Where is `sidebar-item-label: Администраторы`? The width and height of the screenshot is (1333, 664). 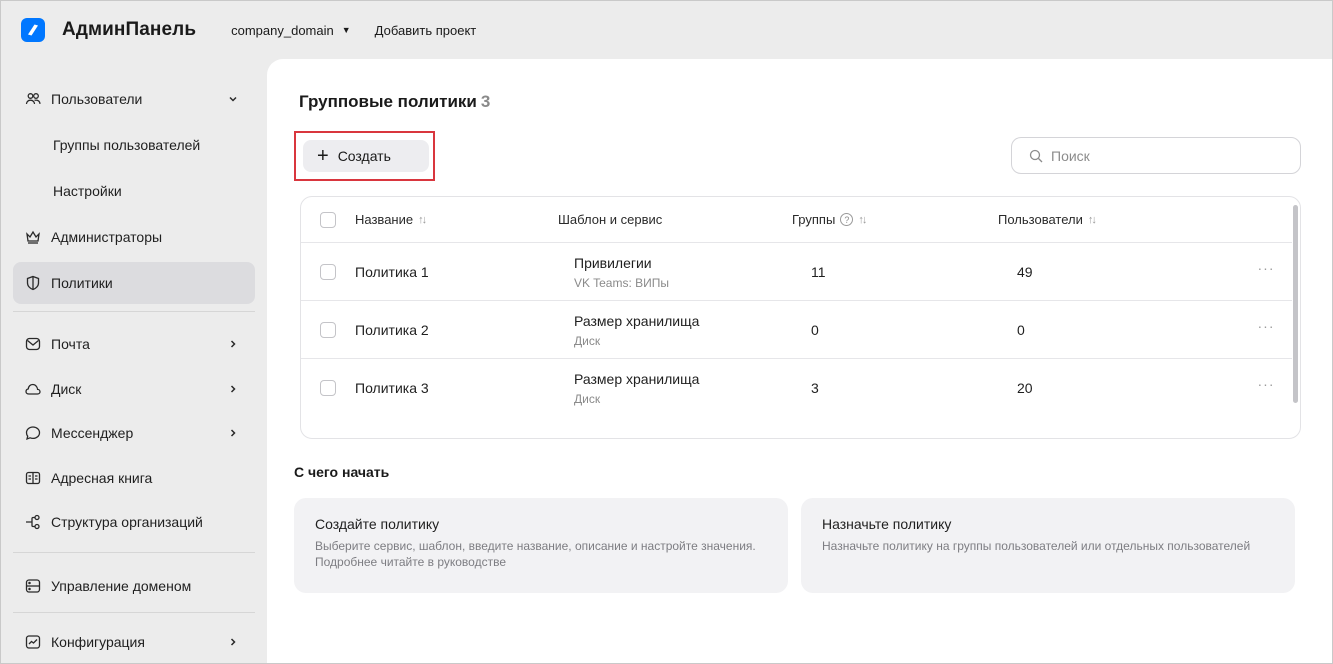 sidebar-item-label: Администраторы is located at coordinates (107, 237).